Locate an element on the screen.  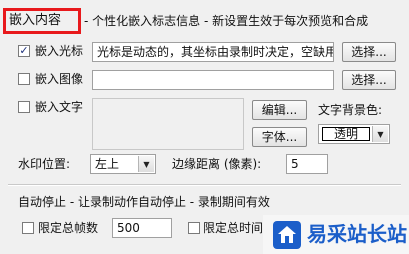
watermark-logo: 易采站长站 is located at coordinates (336, 234).